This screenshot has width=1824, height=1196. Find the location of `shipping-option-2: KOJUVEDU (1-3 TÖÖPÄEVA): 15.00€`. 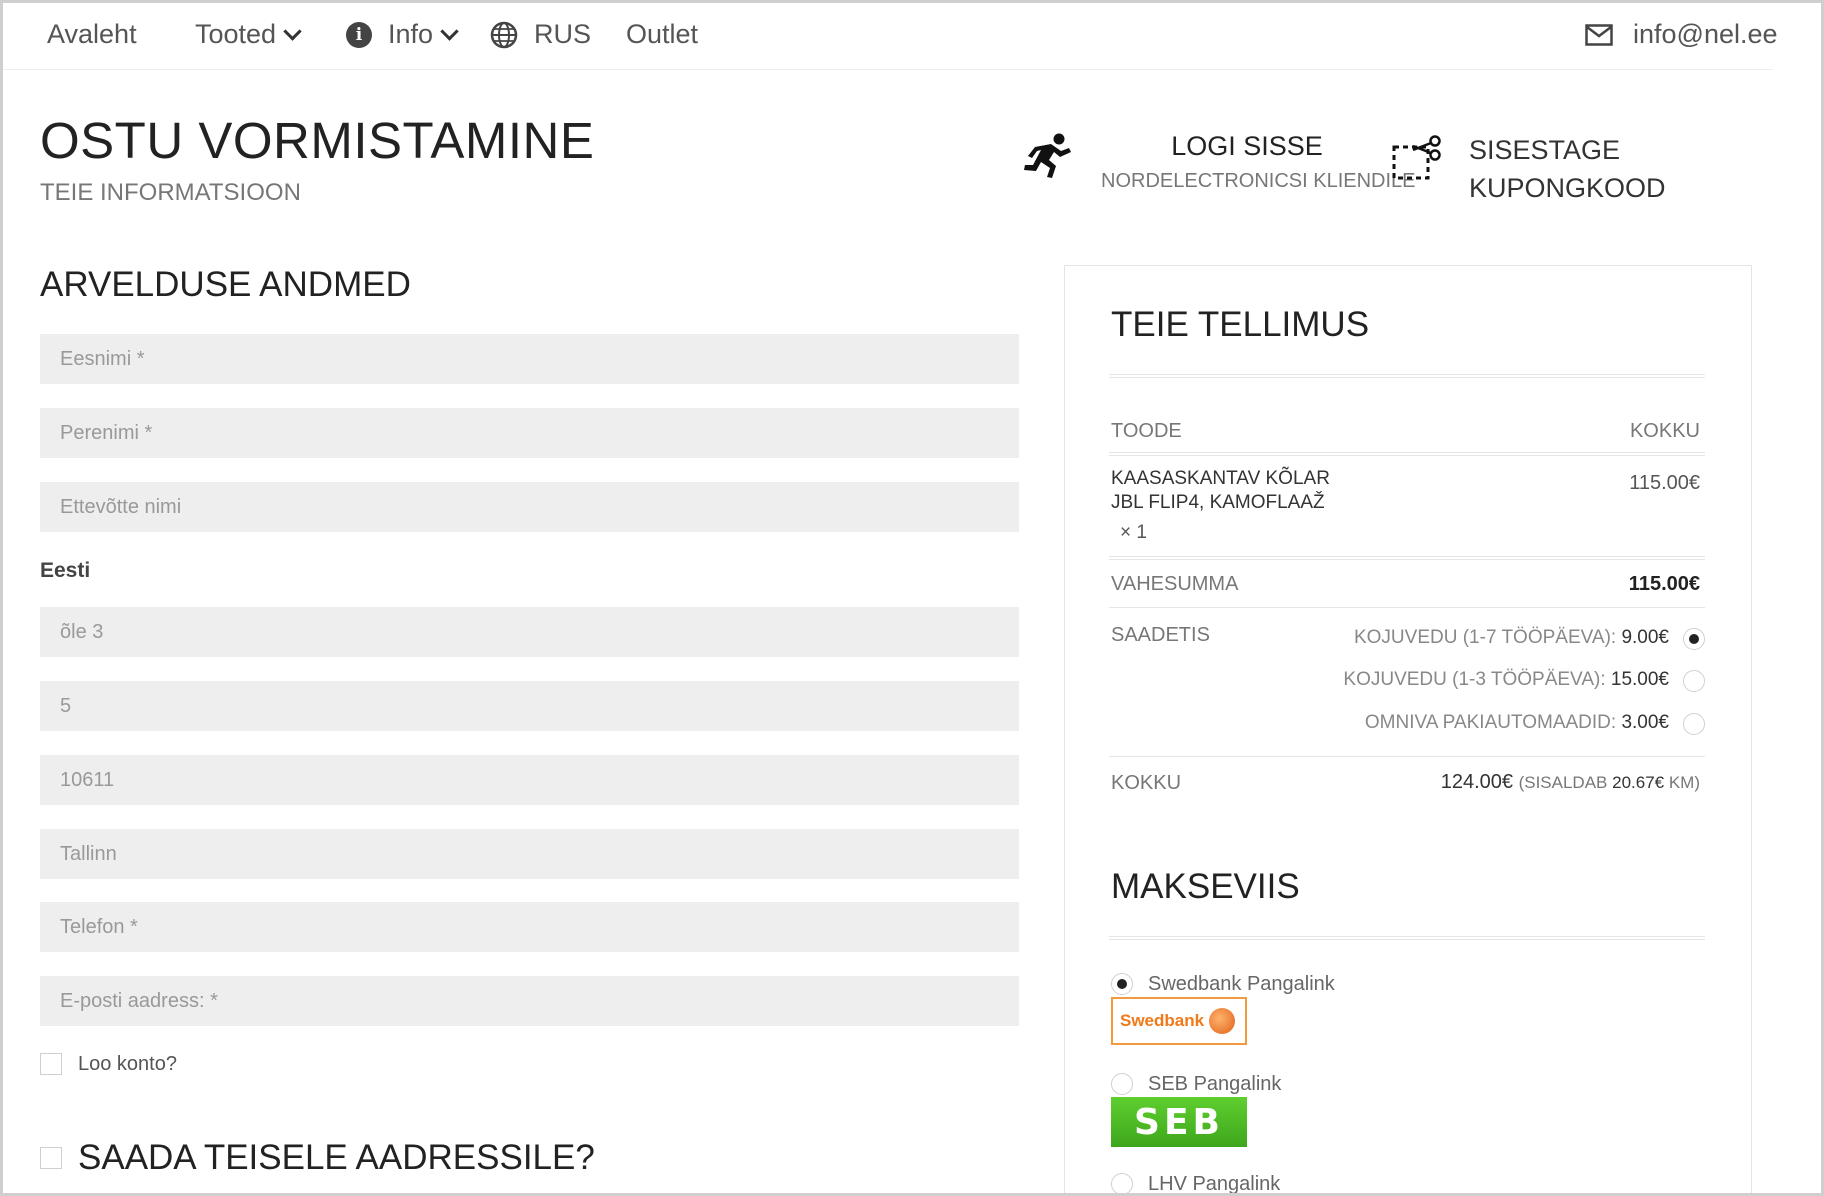

shipping-option-2: KOJUVEDU (1-3 TÖÖPÄEVA): 15.00€ is located at coordinates (1506, 680).